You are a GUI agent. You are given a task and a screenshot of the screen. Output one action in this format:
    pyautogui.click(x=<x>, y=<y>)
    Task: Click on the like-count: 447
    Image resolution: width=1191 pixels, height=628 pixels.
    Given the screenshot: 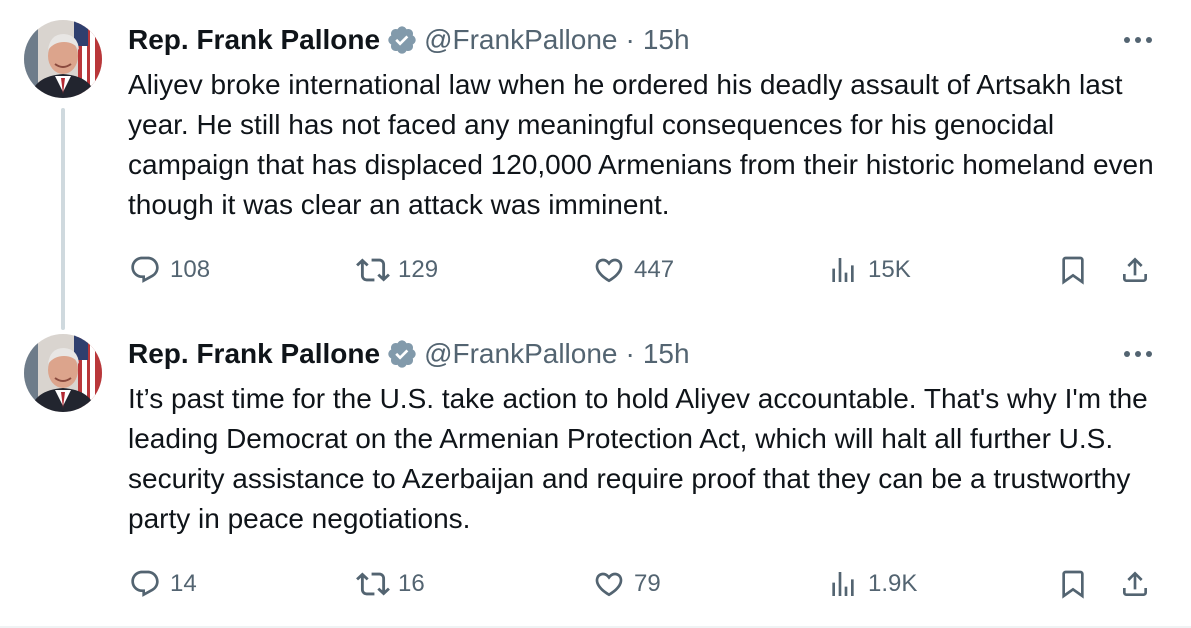 What is the action you would take?
    pyautogui.click(x=654, y=269)
    